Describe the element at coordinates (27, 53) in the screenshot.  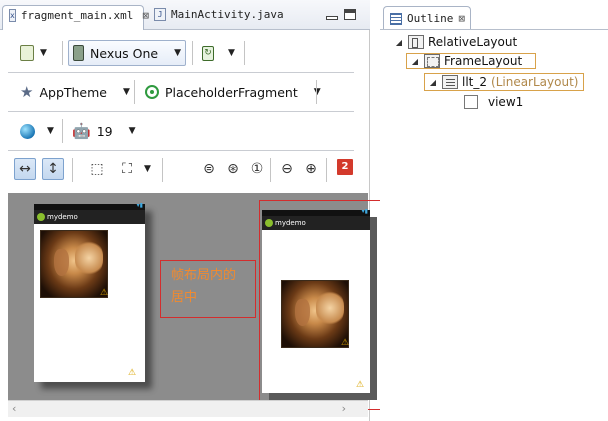
I see `config-icon` at that location.